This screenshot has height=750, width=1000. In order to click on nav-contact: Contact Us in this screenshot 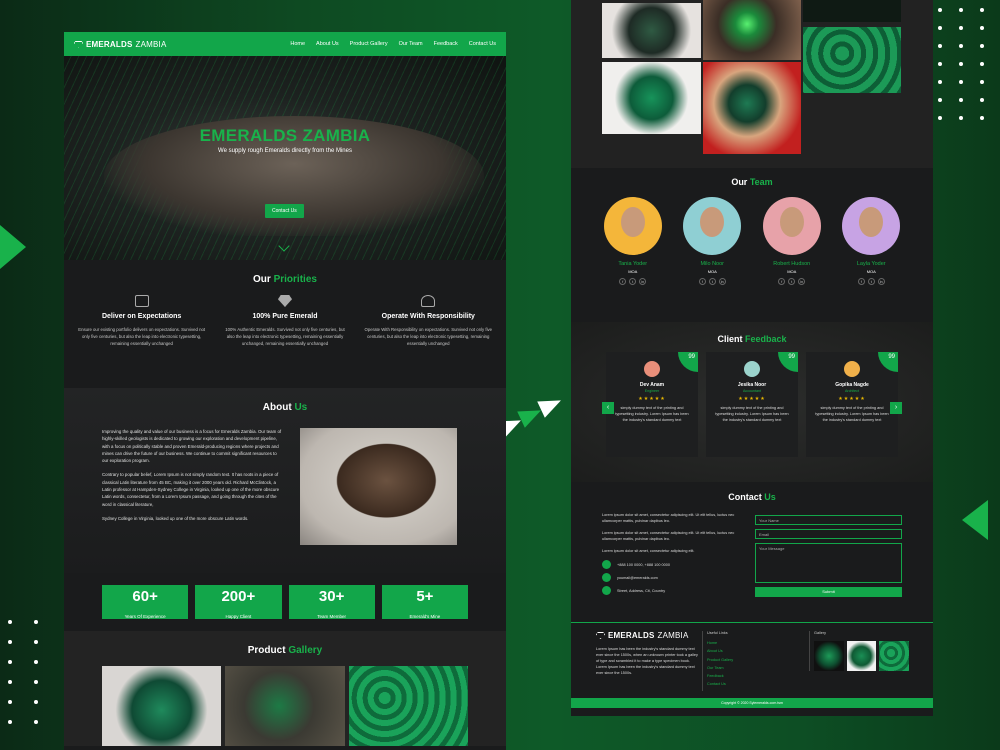, I will do `click(482, 44)`.